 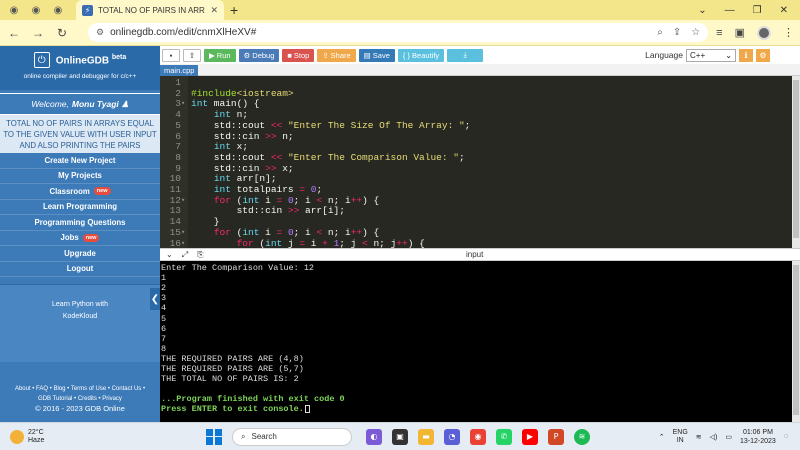 I want to click on copilot-icon: ◐, so click(x=374, y=436).